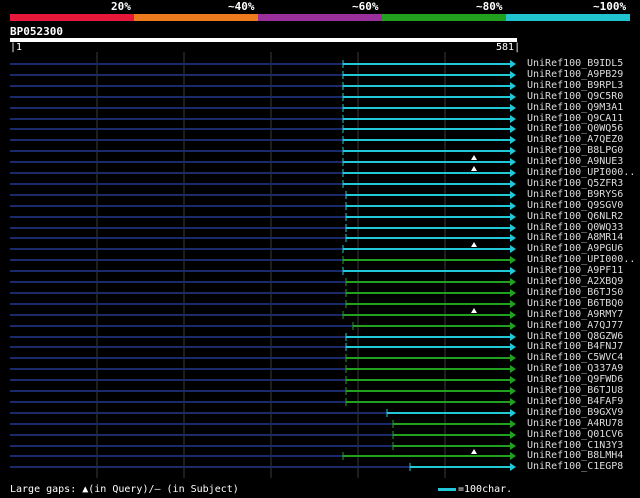  I want to click on hit-label-link: UniRef100_B4FAF9, so click(575, 402).